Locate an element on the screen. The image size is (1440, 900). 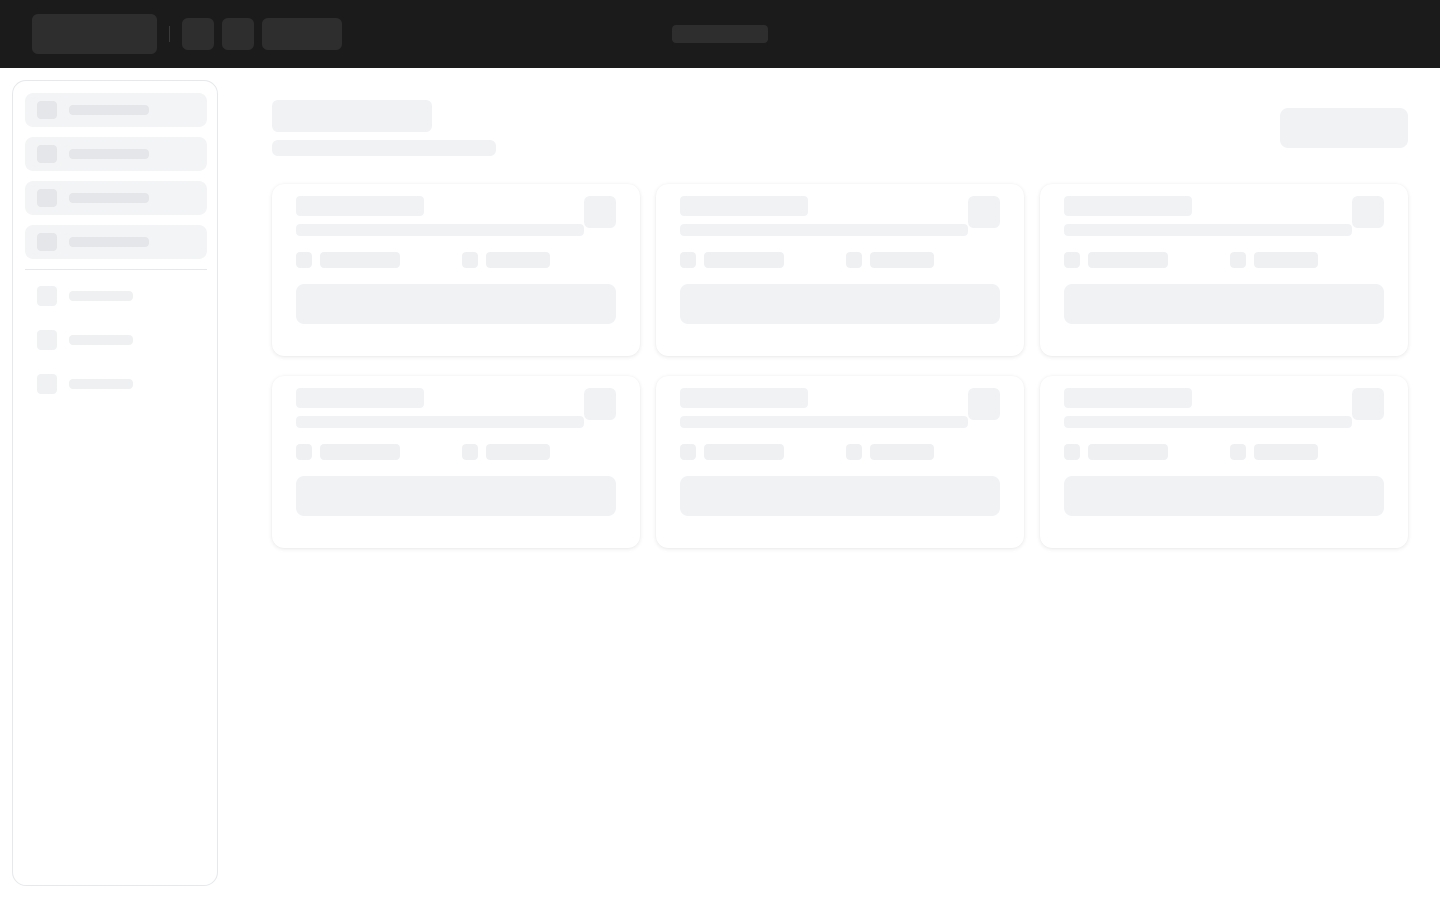
topbar-divider is located at coordinates (169, 34).